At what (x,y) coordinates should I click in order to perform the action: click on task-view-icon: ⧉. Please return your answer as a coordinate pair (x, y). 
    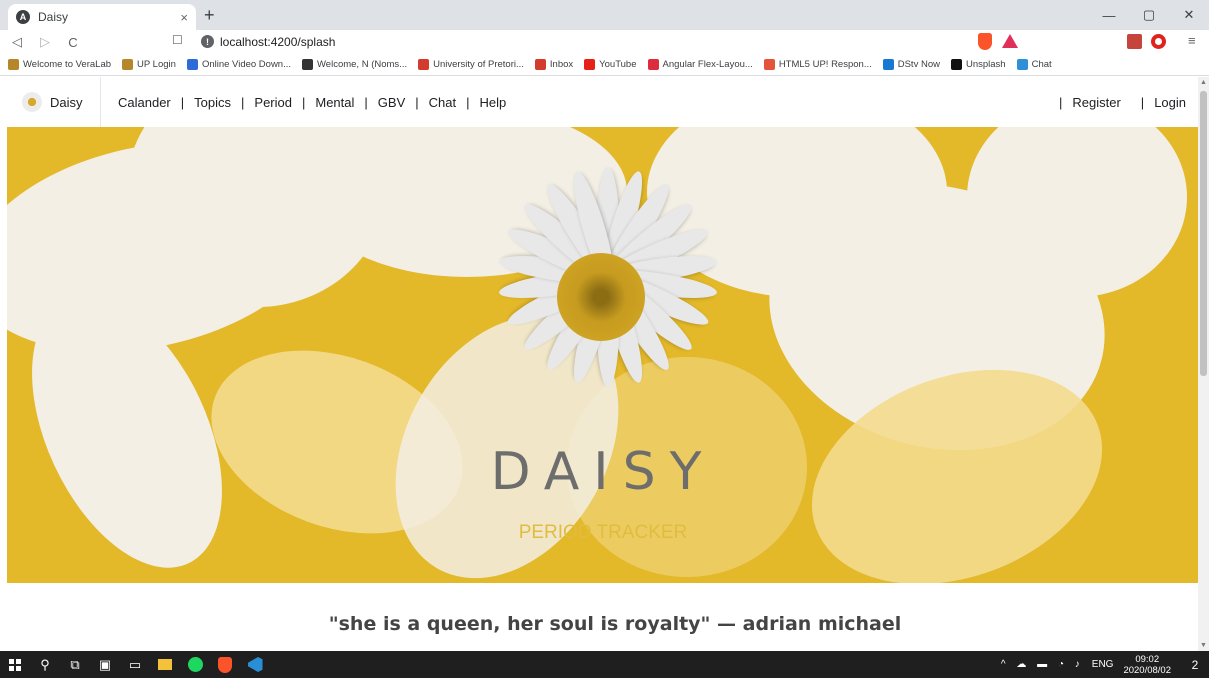
    Looking at the image, I should click on (75, 664).